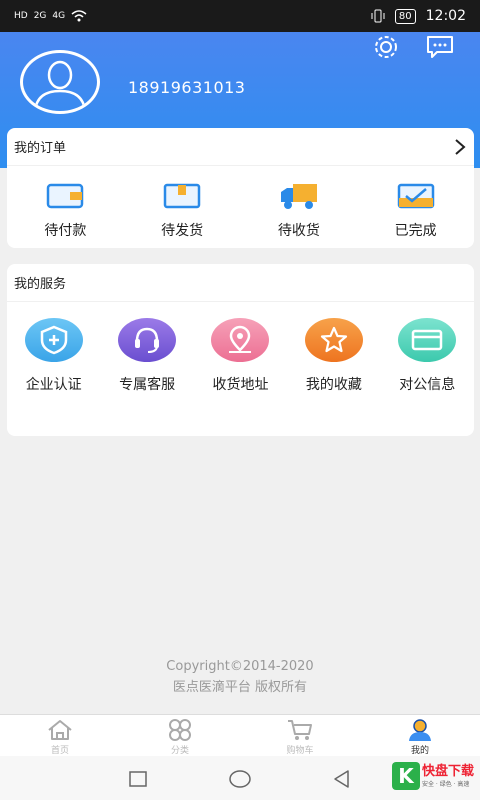 The width and height of the screenshot is (480, 800). Describe the element at coordinates (460, 147) in the screenshot. I see `chevron-right-icon` at that location.